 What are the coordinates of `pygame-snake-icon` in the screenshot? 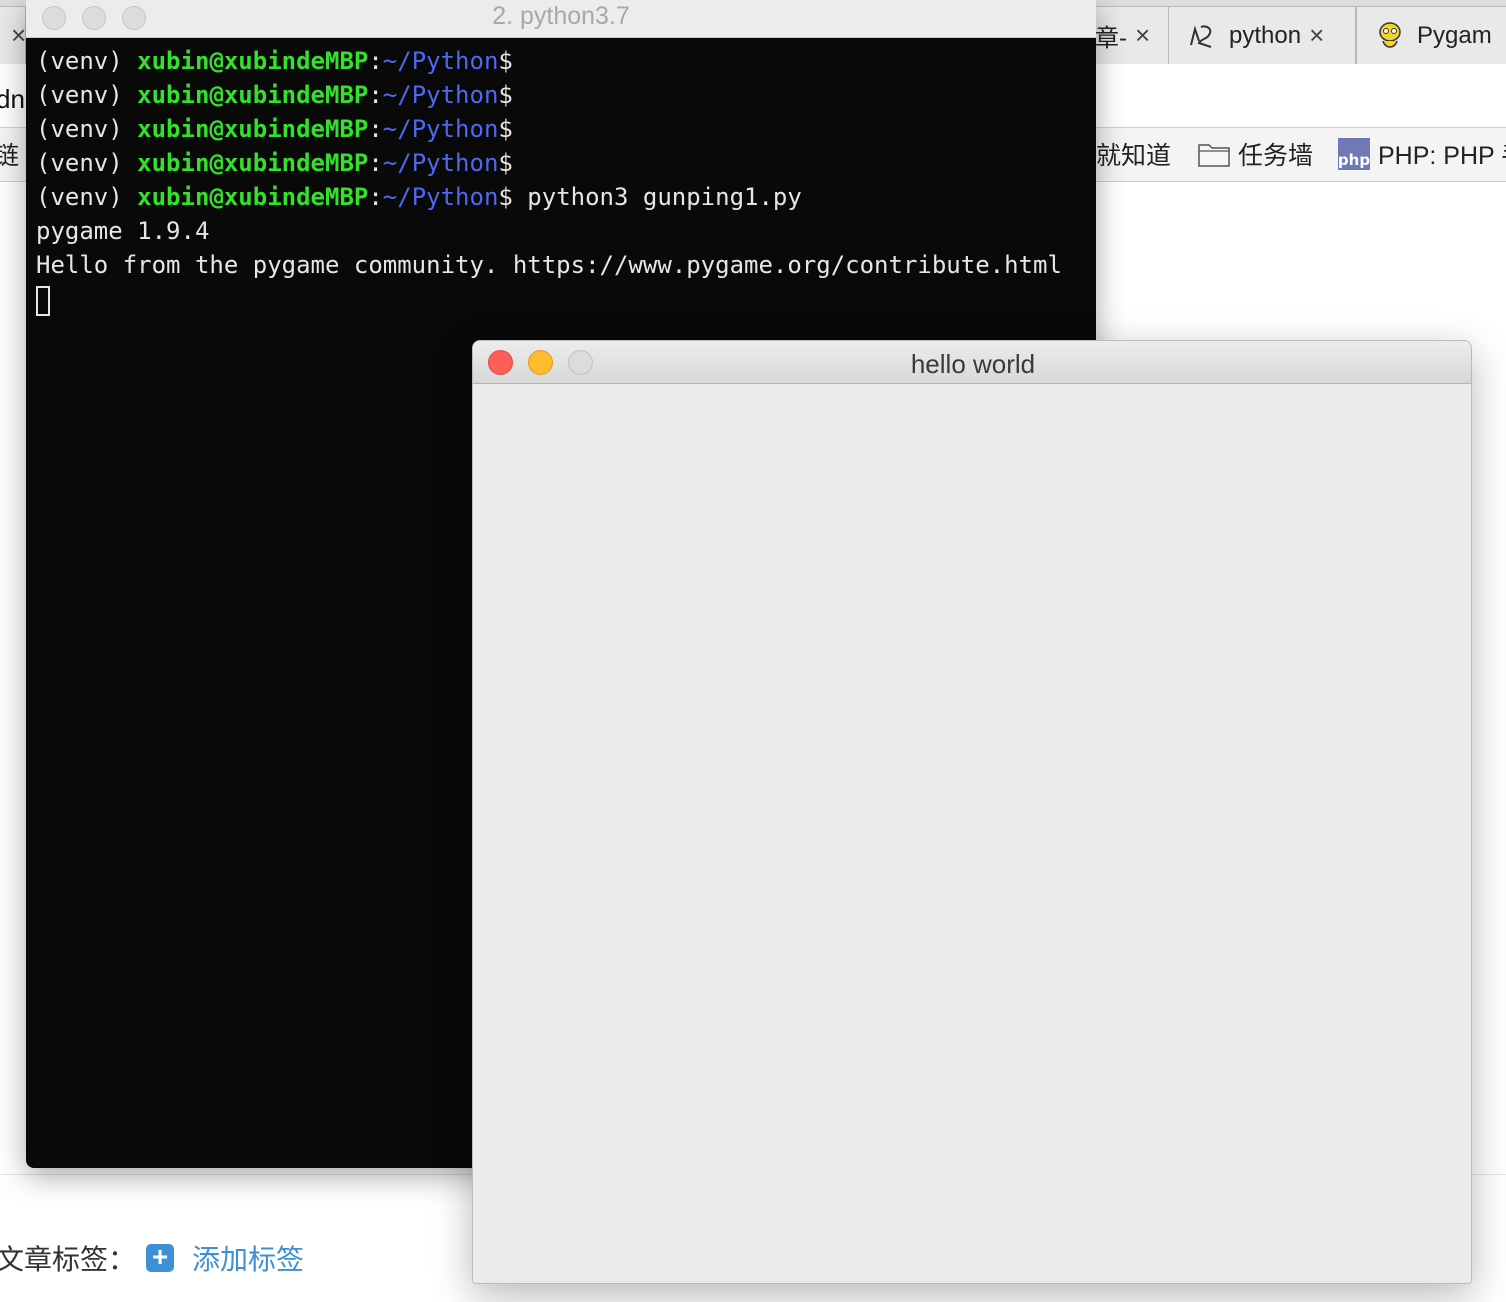 It's located at (1390, 34).